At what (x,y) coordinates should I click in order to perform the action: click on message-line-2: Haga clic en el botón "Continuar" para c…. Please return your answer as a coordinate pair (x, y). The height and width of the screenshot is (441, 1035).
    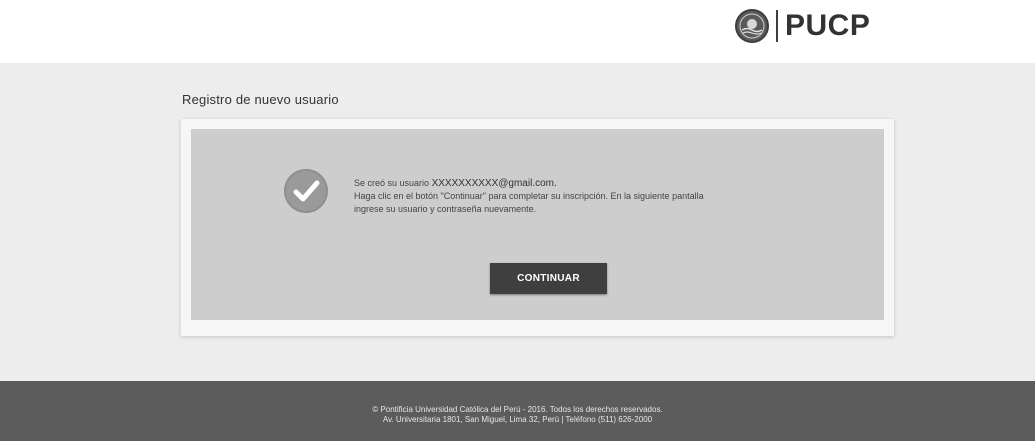
    Looking at the image, I should click on (529, 196).